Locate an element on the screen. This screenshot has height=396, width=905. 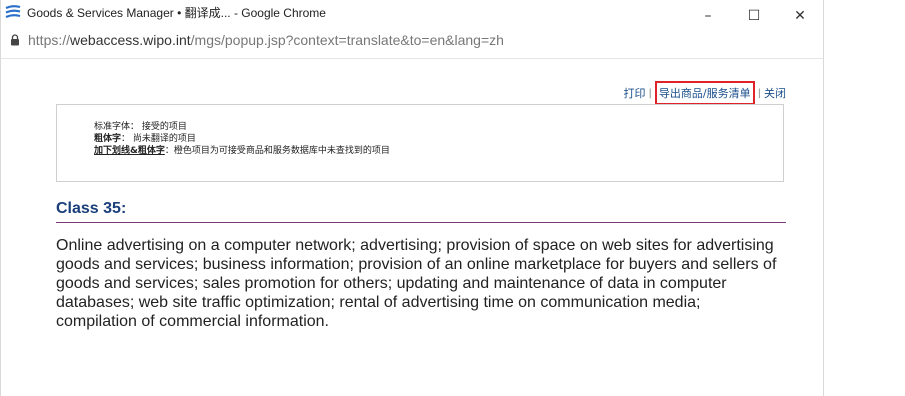
class-heading: Class 35: is located at coordinates (421, 211).